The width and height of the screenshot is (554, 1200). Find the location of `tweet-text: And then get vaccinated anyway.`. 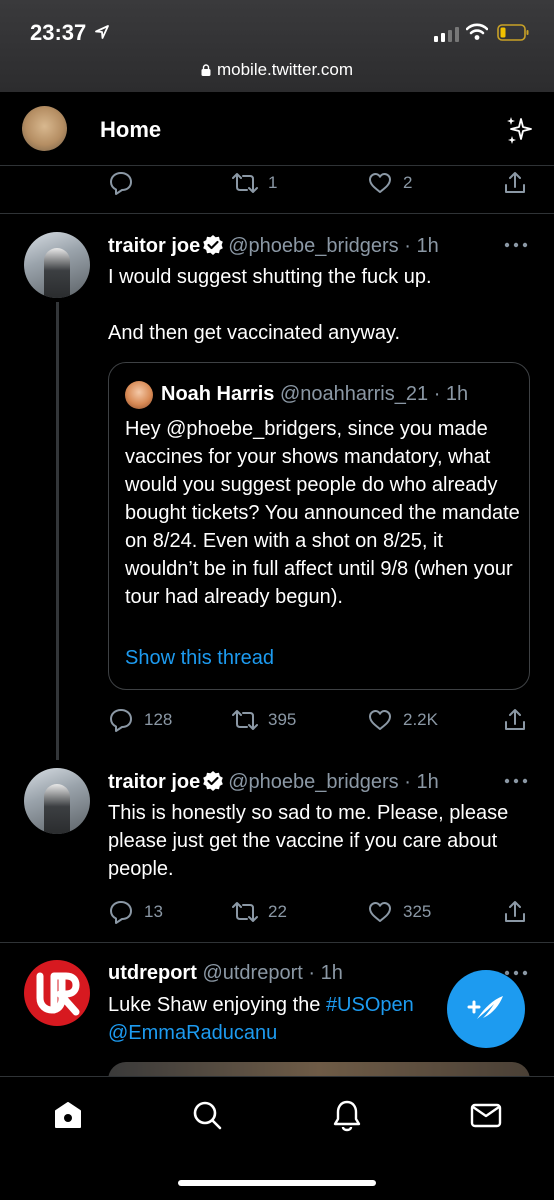

tweet-text: And then get vaccinated anyway. is located at coordinates (254, 333).